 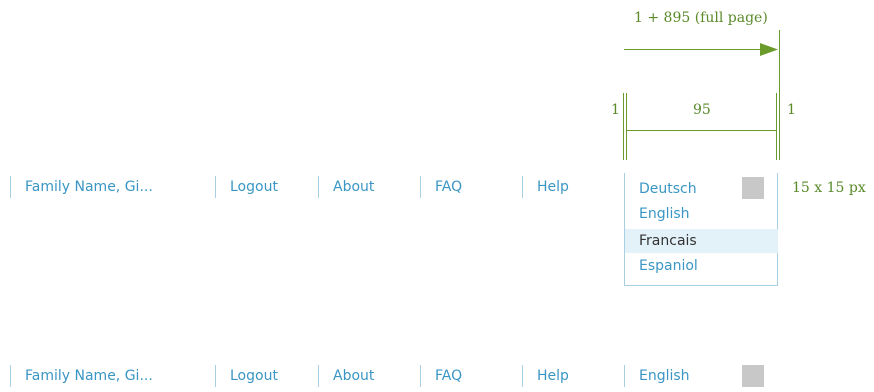 What do you see at coordinates (701, 18) in the screenshot?
I see `full-page-label: 1 + 895 (full page)` at bounding box center [701, 18].